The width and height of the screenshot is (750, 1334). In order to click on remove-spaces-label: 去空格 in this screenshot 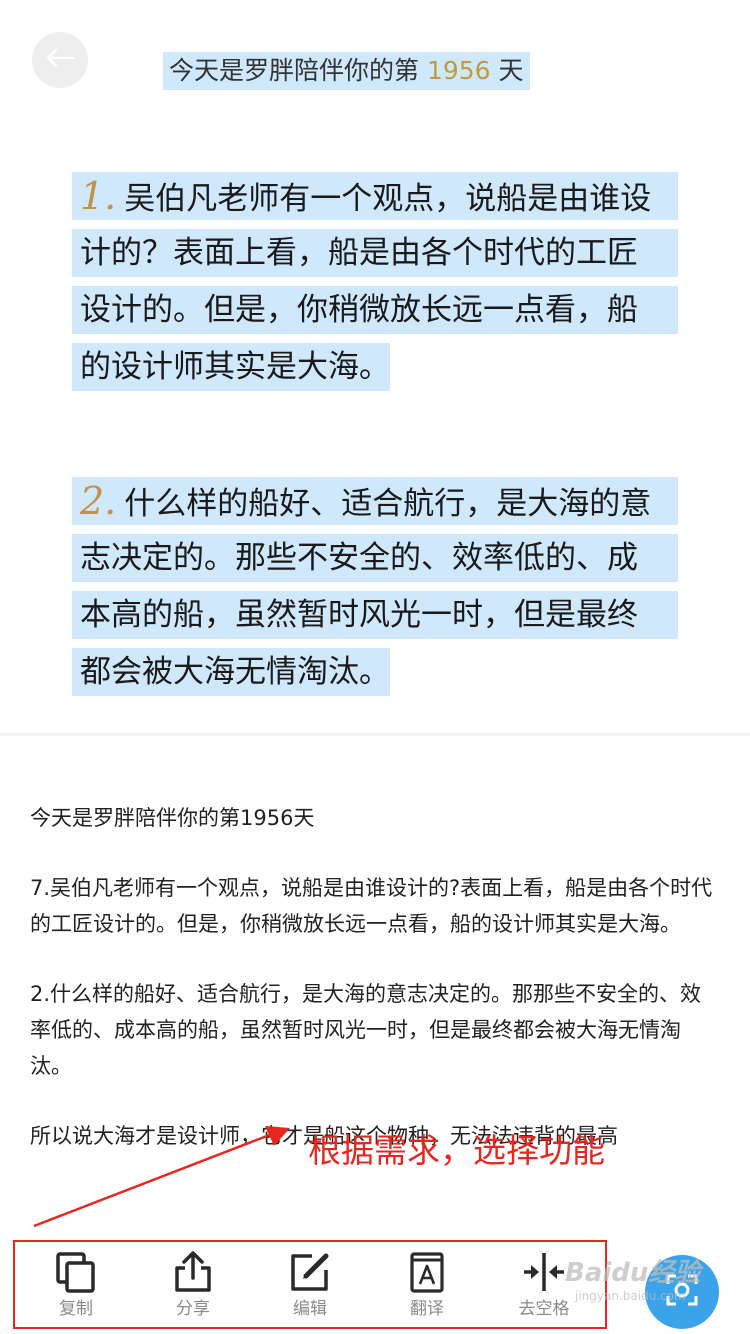, I will do `click(544, 1308)`.